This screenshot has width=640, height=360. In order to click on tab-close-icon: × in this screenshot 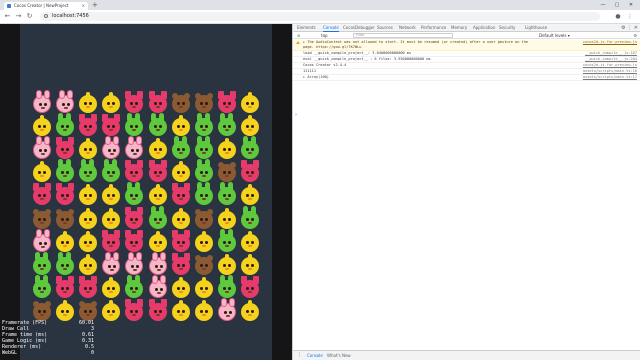, I will do `click(83, 6)`.